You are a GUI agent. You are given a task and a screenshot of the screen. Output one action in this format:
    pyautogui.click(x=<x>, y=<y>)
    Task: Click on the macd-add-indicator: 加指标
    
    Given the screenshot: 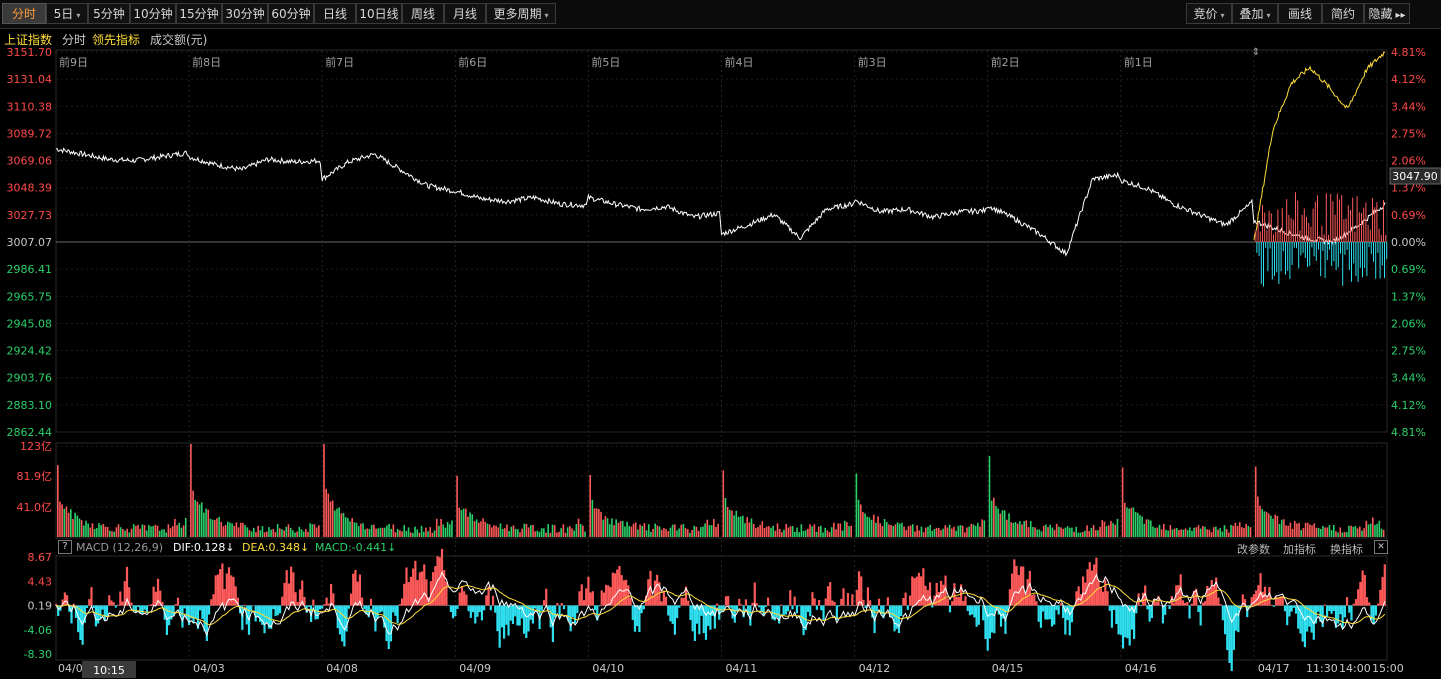 What is the action you would take?
    pyautogui.click(x=1299, y=549)
    